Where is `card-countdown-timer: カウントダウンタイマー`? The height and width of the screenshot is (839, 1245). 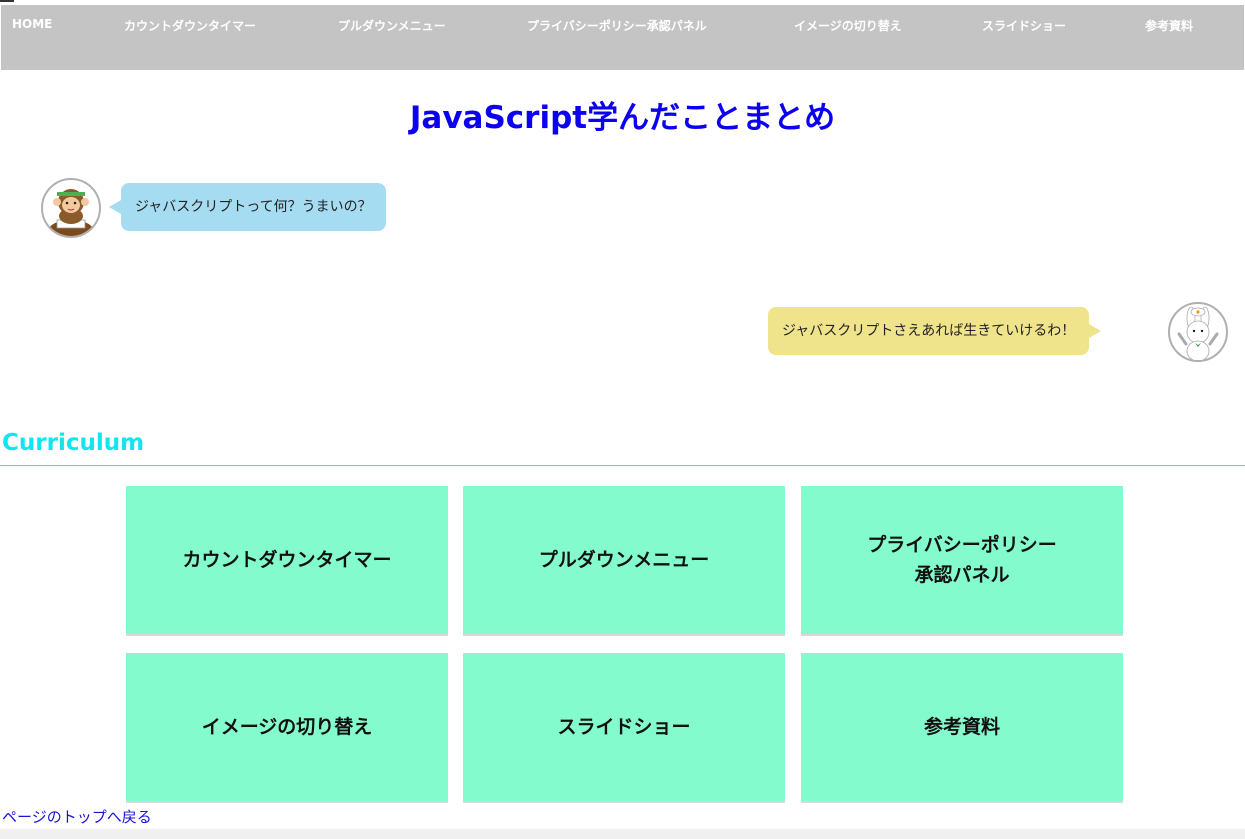 card-countdown-timer: カウントダウンタイマー is located at coordinates (287, 561).